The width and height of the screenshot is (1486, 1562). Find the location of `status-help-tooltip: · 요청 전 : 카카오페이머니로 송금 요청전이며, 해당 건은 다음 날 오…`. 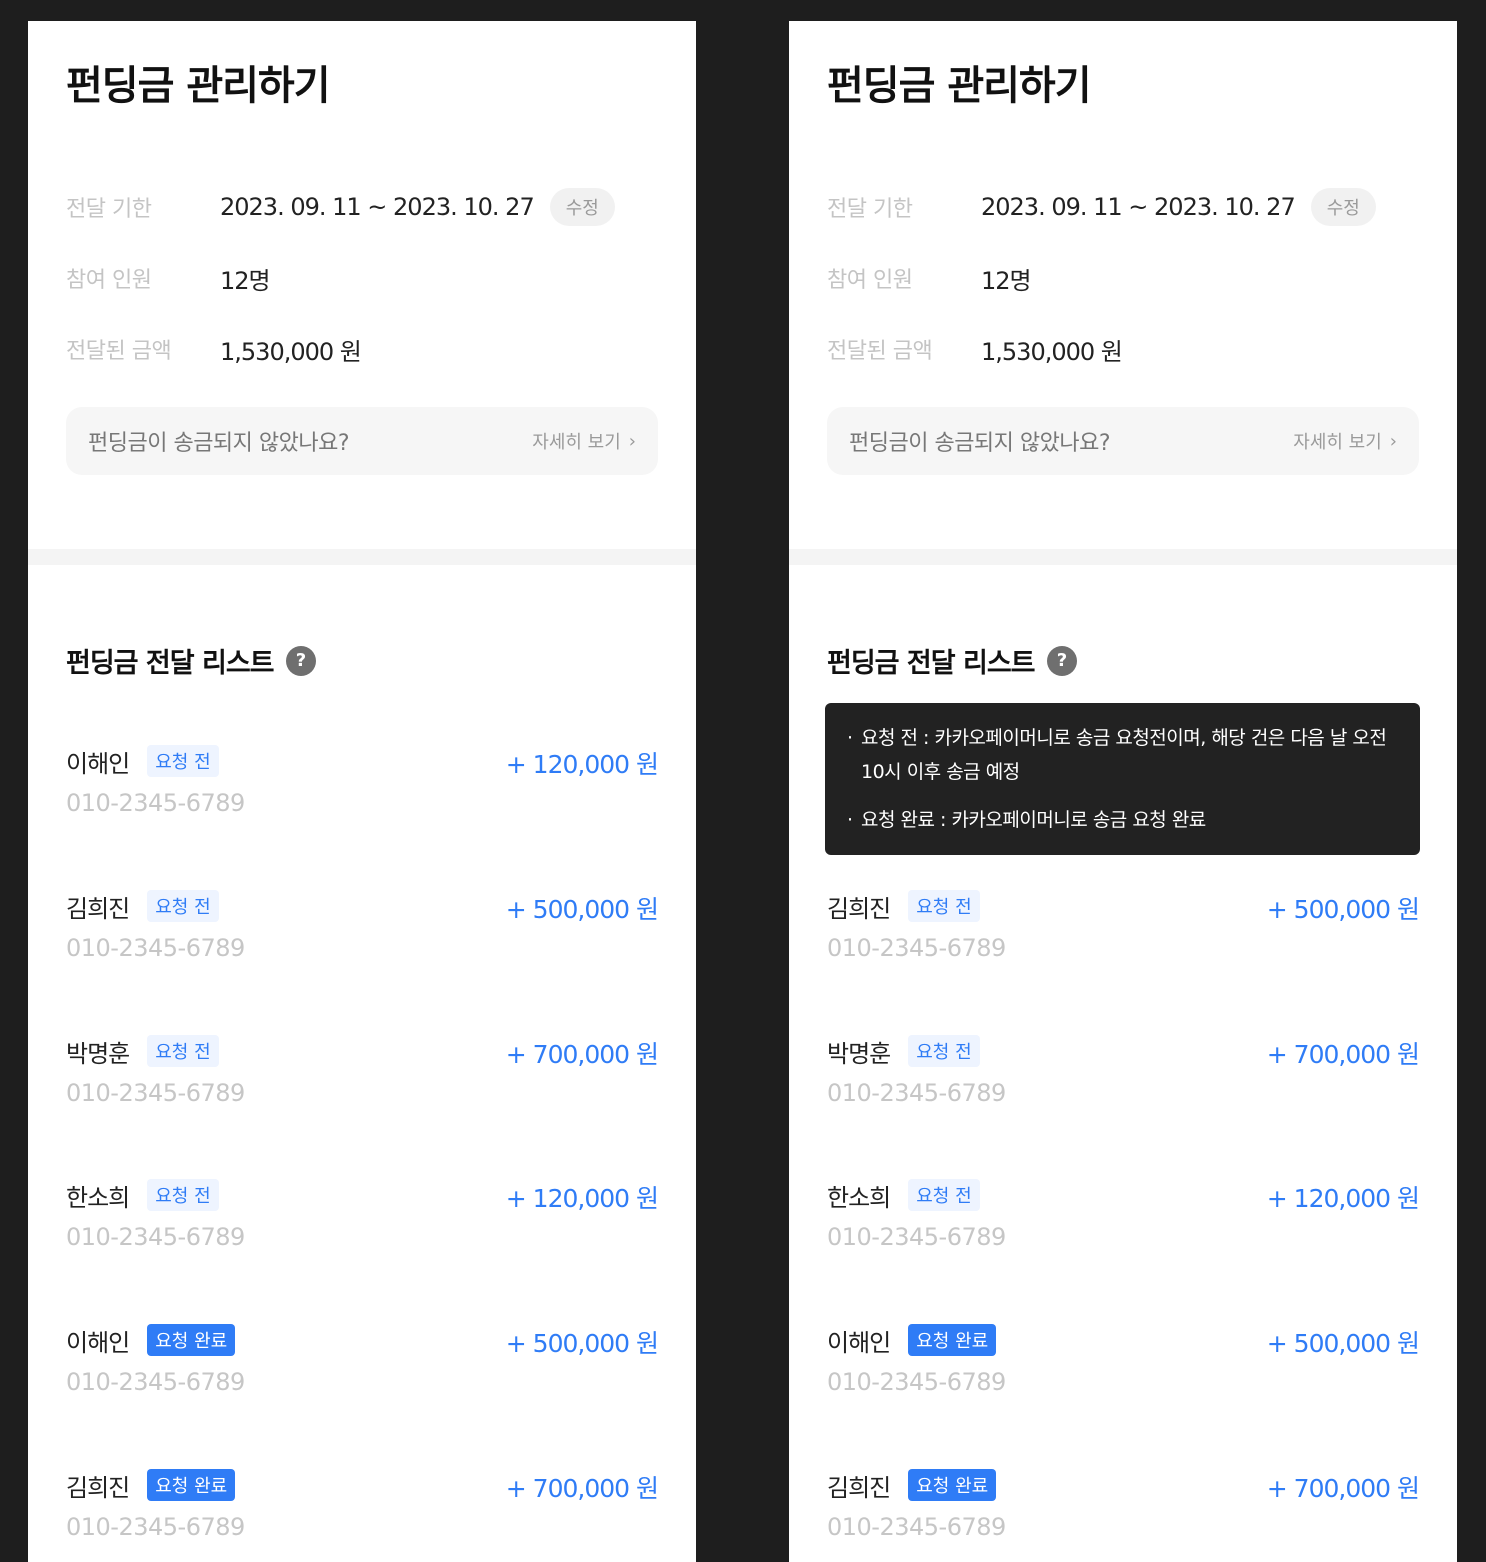

status-help-tooltip: · 요청 전 : 카카오페이머니로 송금 요청전이며, 해당 건은 다음 날 오… is located at coordinates (1122, 779).